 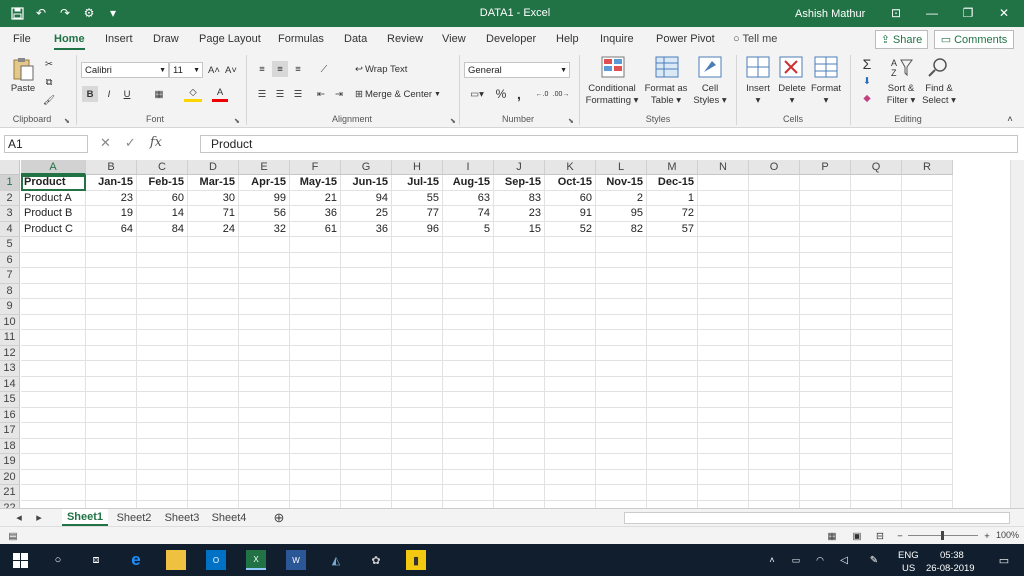 What do you see at coordinates (453, 121) in the screenshot?
I see `alignment-launcher-icon: ⬊` at bounding box center [453, 121].